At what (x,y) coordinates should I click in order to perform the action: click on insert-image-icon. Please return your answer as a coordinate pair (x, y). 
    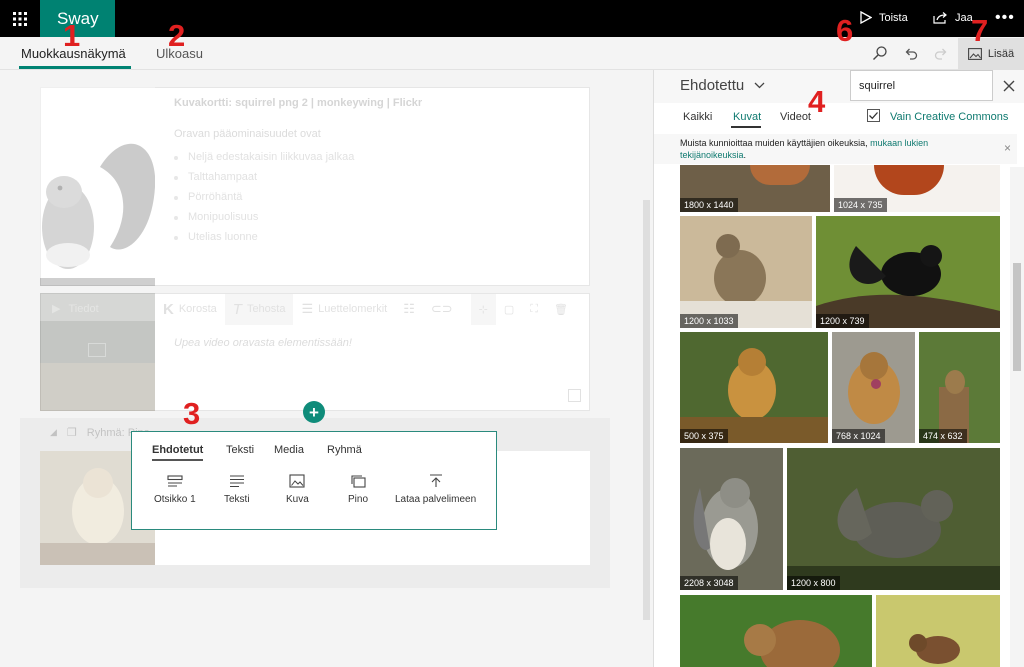
    Looking at the image, I should click on (974, 54).